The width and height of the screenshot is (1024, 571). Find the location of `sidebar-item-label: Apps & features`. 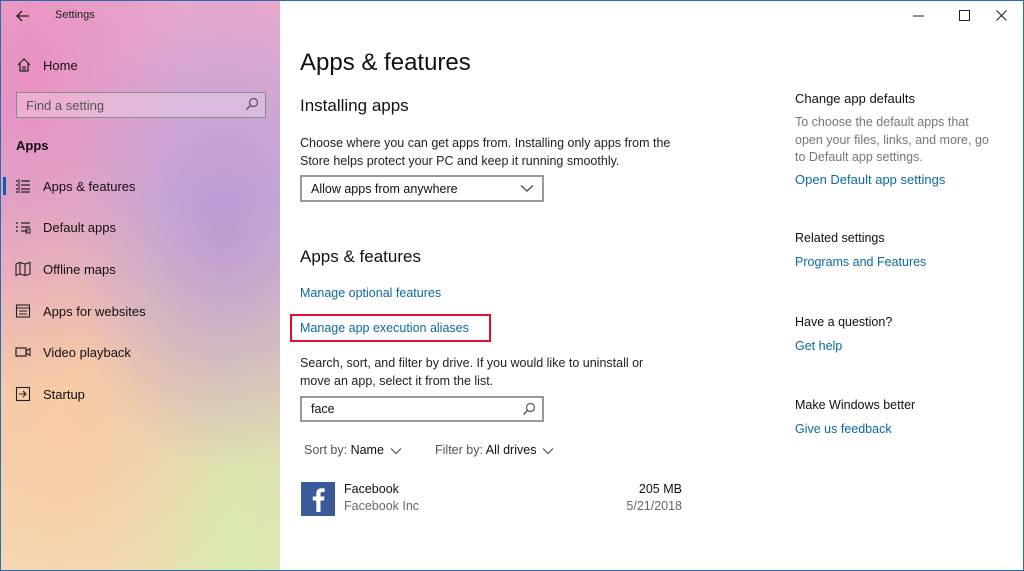

sidebar-item-label: Apps & features is located at coordinates (89, 186).